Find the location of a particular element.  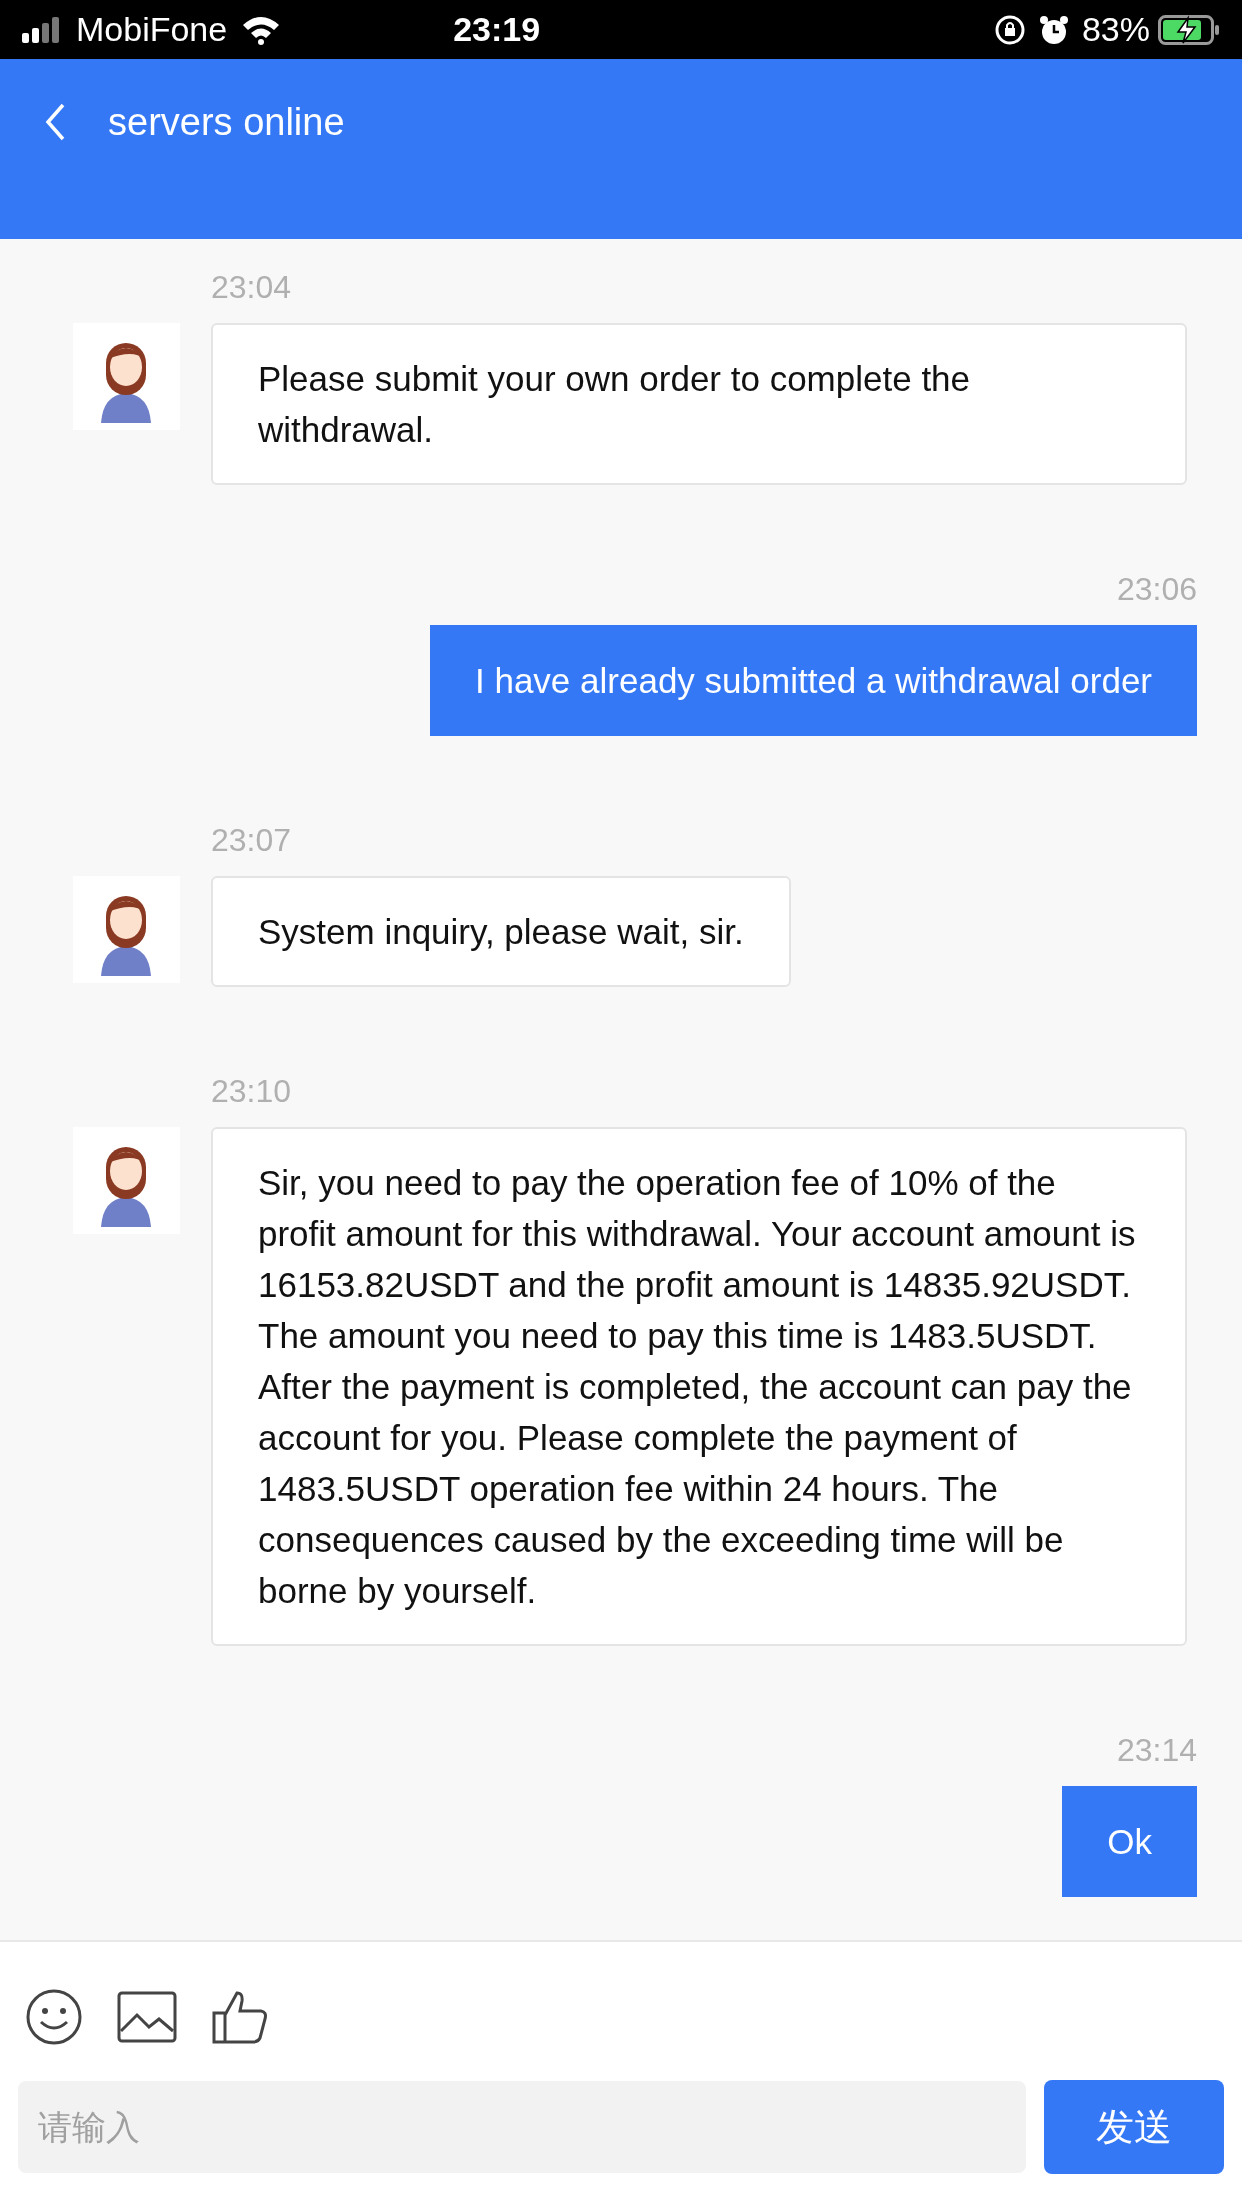

timestamp: 23:04 is located at coordinates (252, 287).